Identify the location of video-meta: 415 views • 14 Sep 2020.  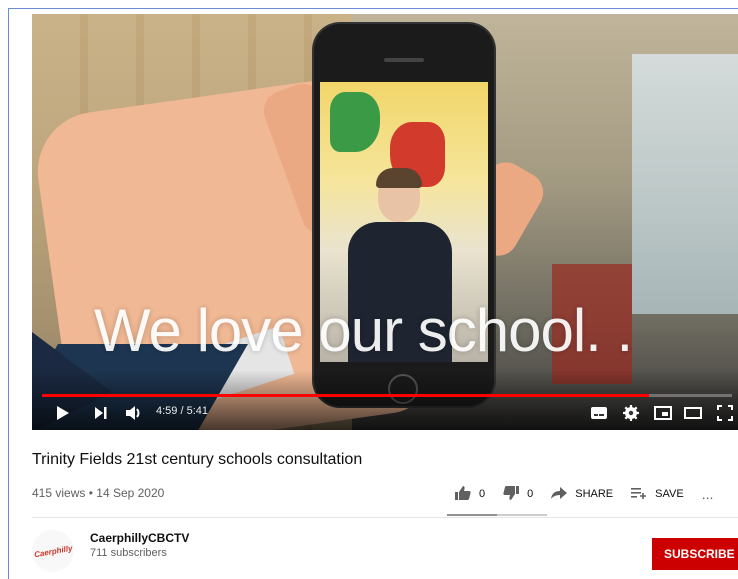
(98, 493).